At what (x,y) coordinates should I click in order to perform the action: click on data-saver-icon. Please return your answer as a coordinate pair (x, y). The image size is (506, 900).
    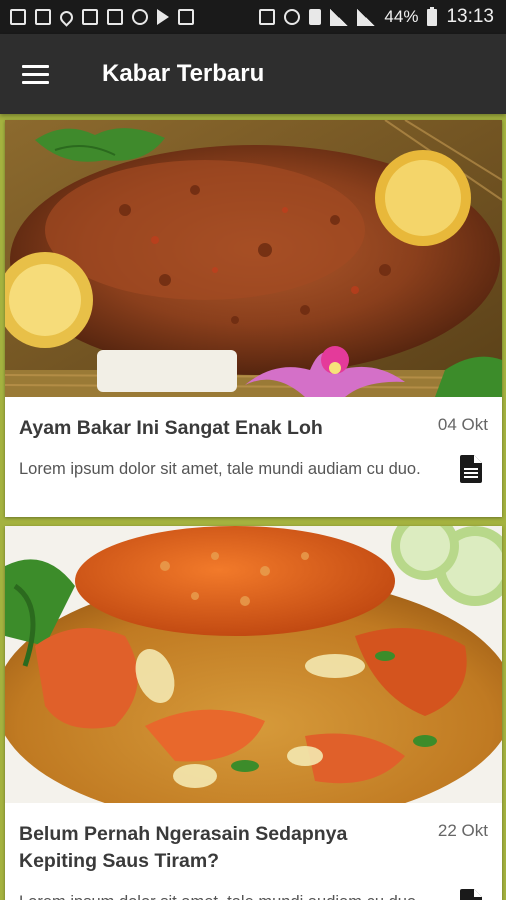
    Looking at the image, I should click on (315, 17).